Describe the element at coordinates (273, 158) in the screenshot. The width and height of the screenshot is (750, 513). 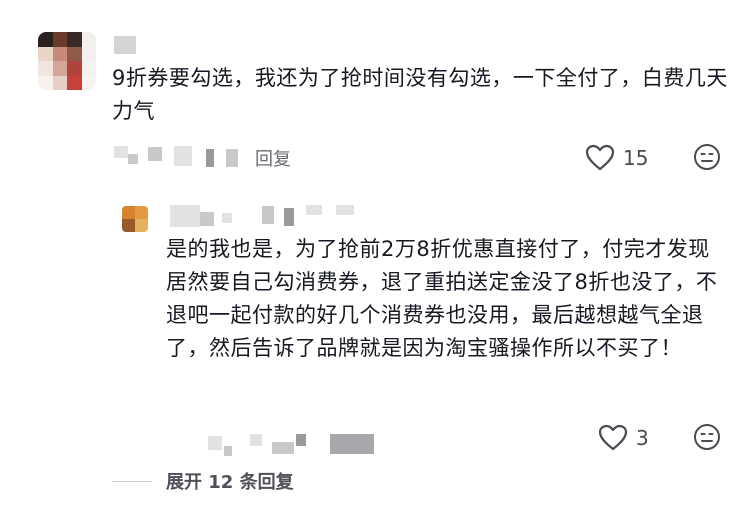
I see `reply-button: 回复` at that location.